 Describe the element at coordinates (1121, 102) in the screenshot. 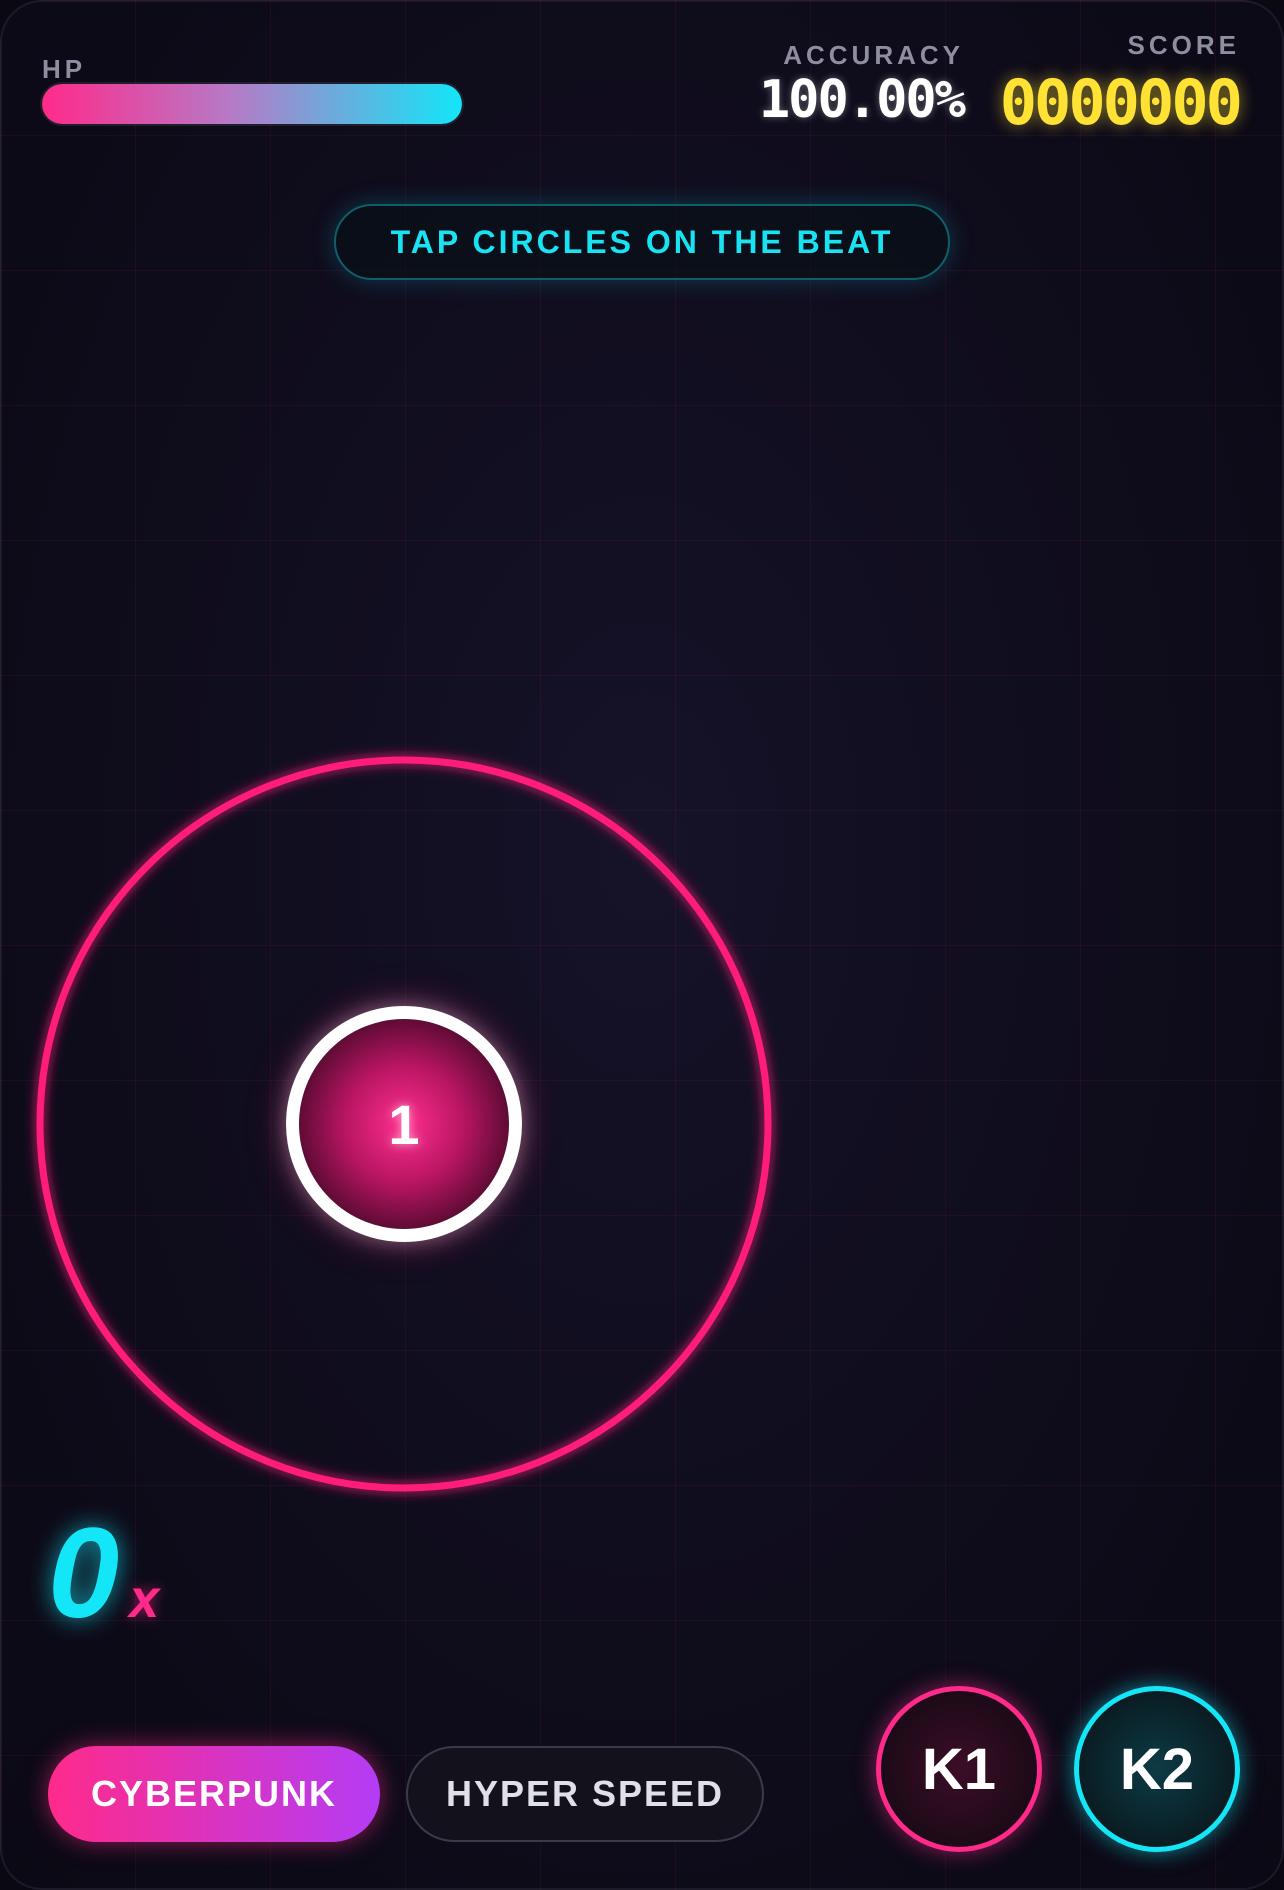

I see `score-value: 0000000` at that location.